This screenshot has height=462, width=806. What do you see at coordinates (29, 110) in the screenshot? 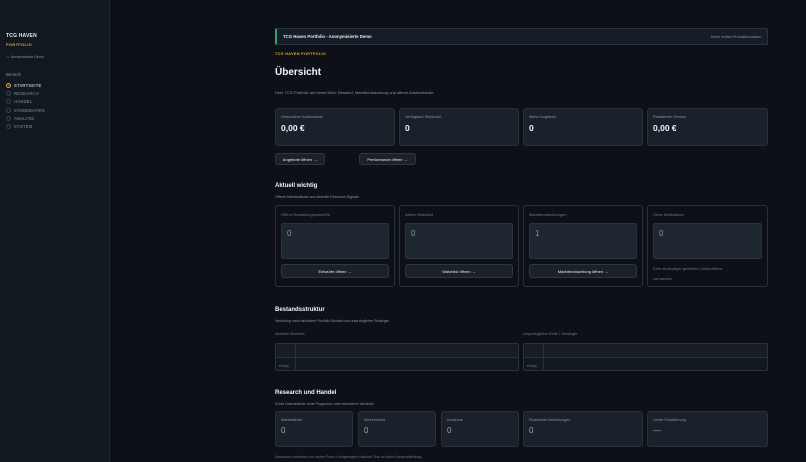
I see `sidebar-item-label: STAMMDATEN` at bounding box center [29, 110].